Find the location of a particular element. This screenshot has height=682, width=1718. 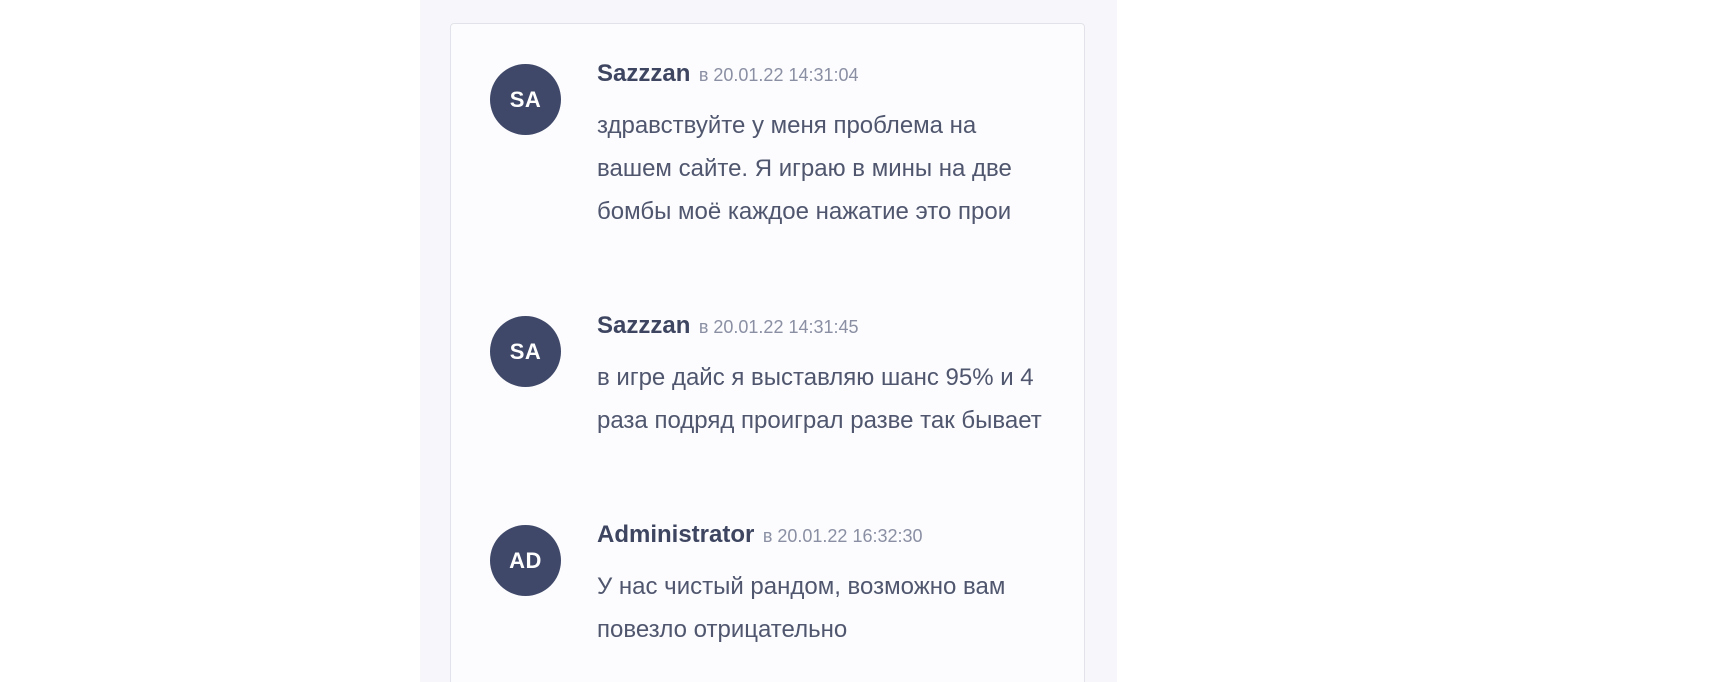

avatar: AD is located at coordinates (525, 560).